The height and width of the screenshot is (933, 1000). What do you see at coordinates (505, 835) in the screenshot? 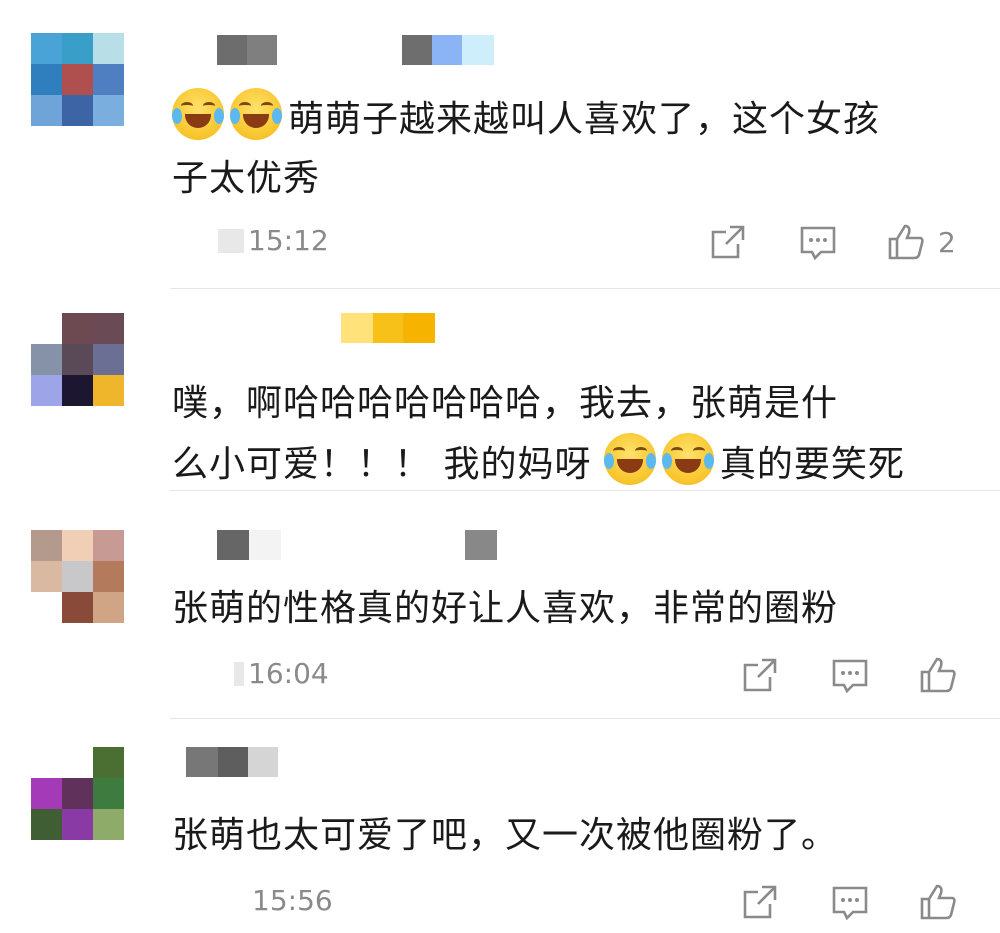
I see `comment-text: 张萌也太可爱了吧，又一次被他圈粉了。` at bounding box center [505, 835].